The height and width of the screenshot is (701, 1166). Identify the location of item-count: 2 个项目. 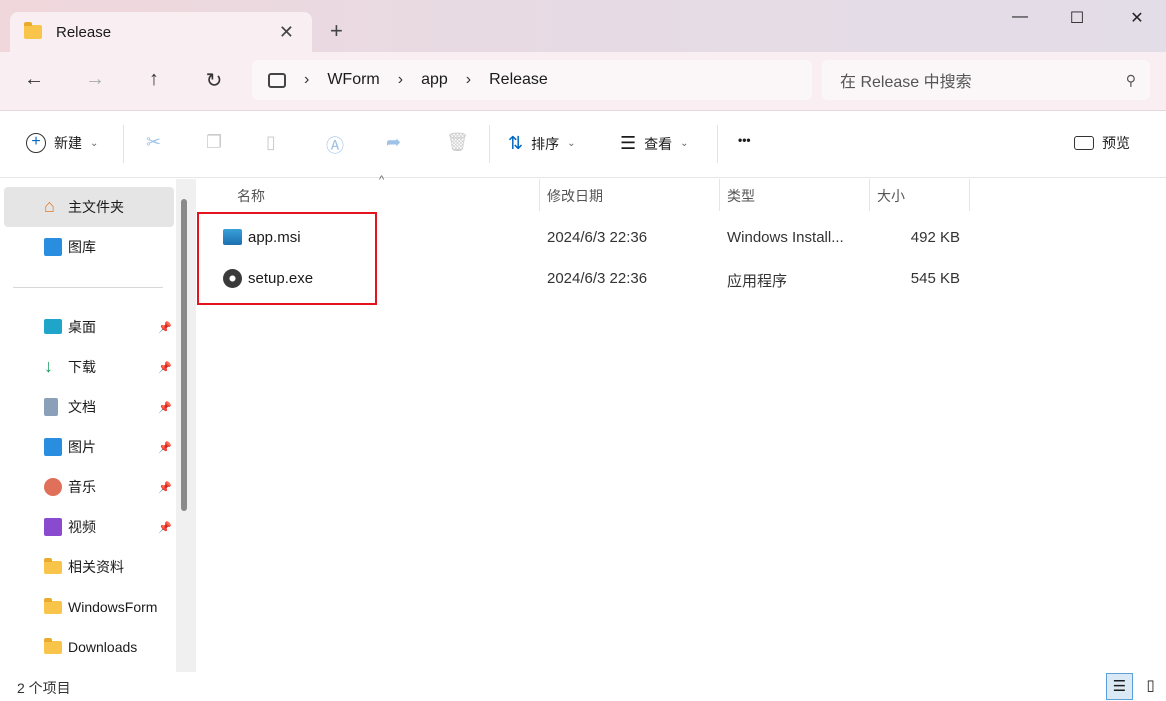
(44, 688).